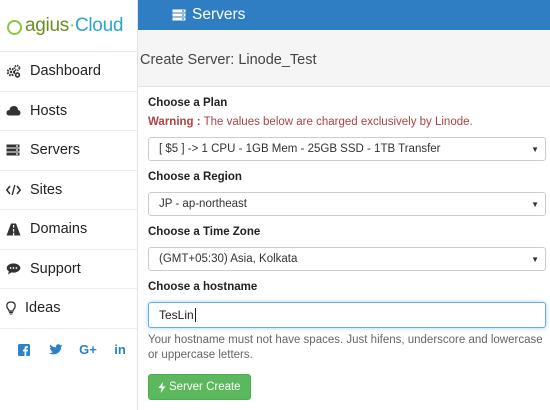 The height and width of the screenshot is (410, 550). I want to click on header-title: Servers, so click(219, 14).